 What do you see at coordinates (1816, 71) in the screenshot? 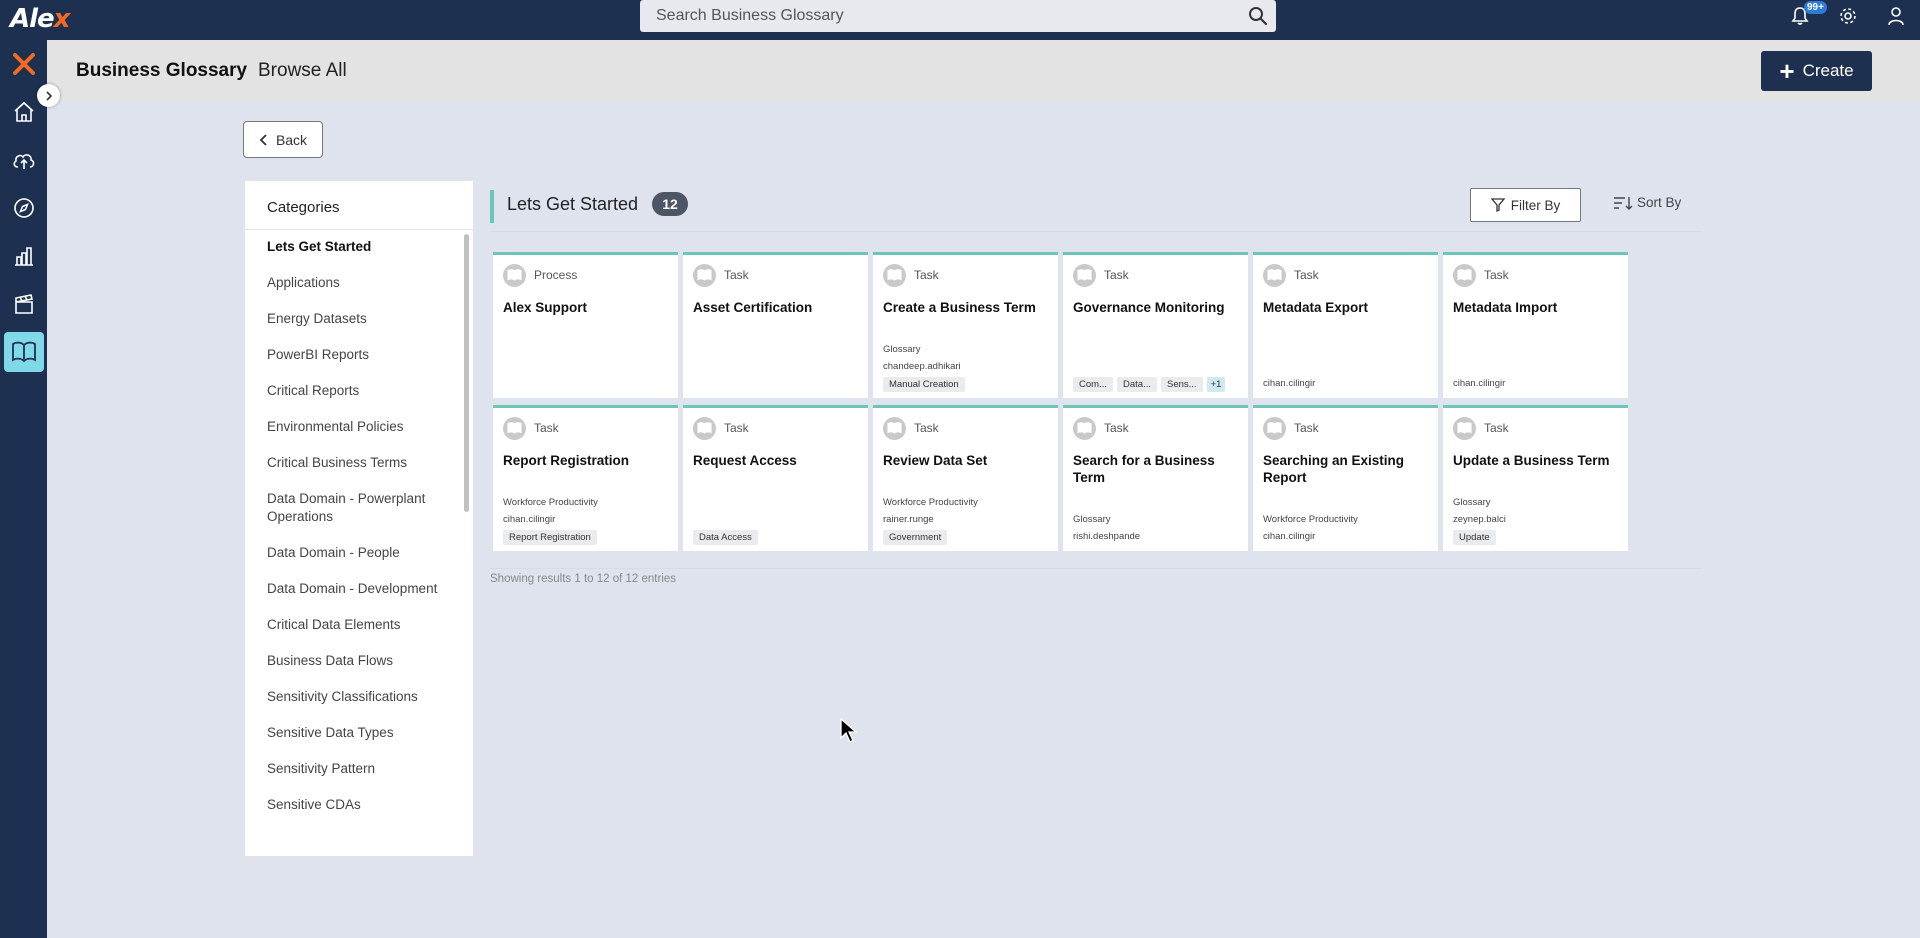
I see `create-button: + Create` at bounding box center [1816, 71].